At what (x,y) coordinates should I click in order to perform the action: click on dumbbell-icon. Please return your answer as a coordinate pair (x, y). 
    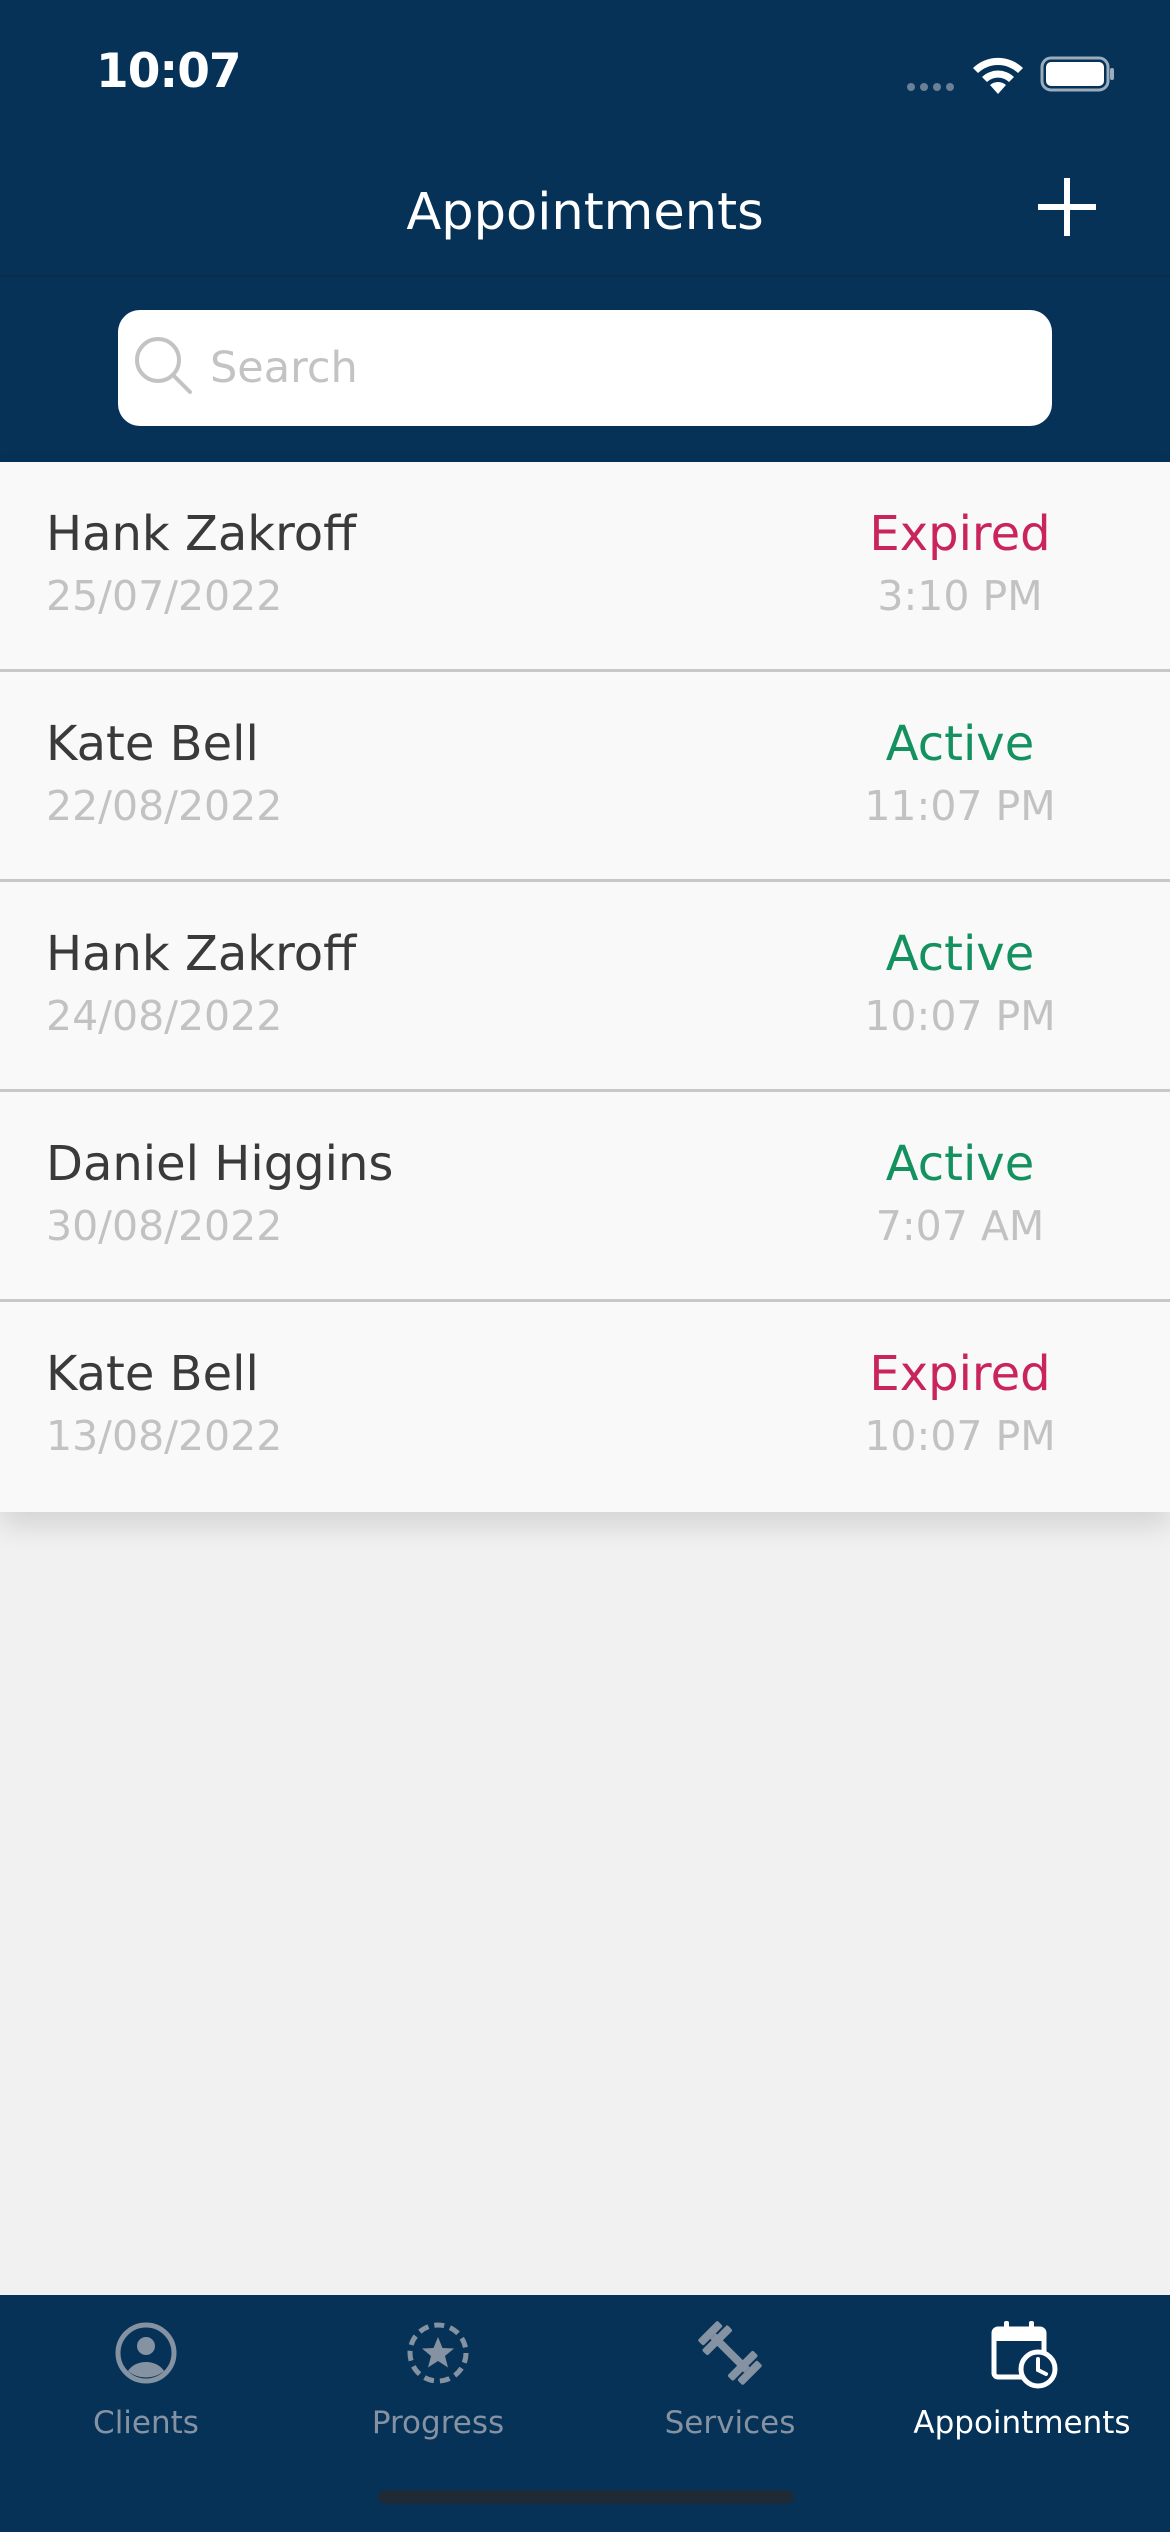
    Looking at the image, I should click on (730, 2353).